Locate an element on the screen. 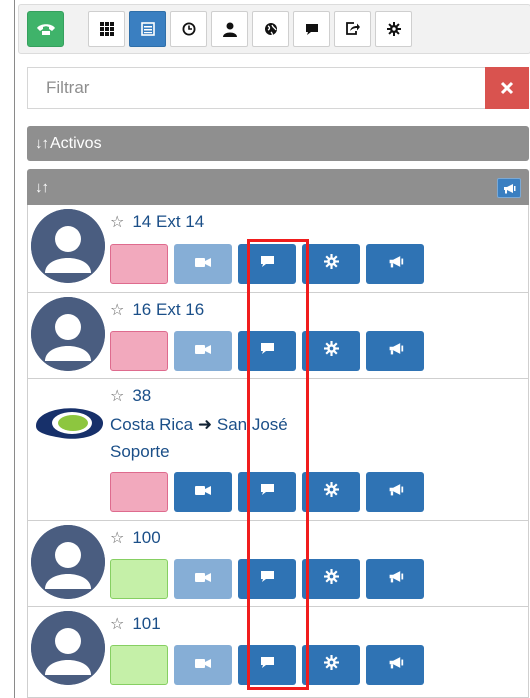 The height and width of the screenshot is (698, 530). web-button is located at coordinates (270, 29).